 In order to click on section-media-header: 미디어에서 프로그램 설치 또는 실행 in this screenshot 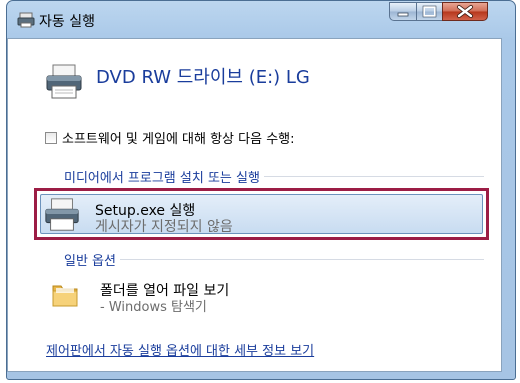, I will do `click(274, 176)`.